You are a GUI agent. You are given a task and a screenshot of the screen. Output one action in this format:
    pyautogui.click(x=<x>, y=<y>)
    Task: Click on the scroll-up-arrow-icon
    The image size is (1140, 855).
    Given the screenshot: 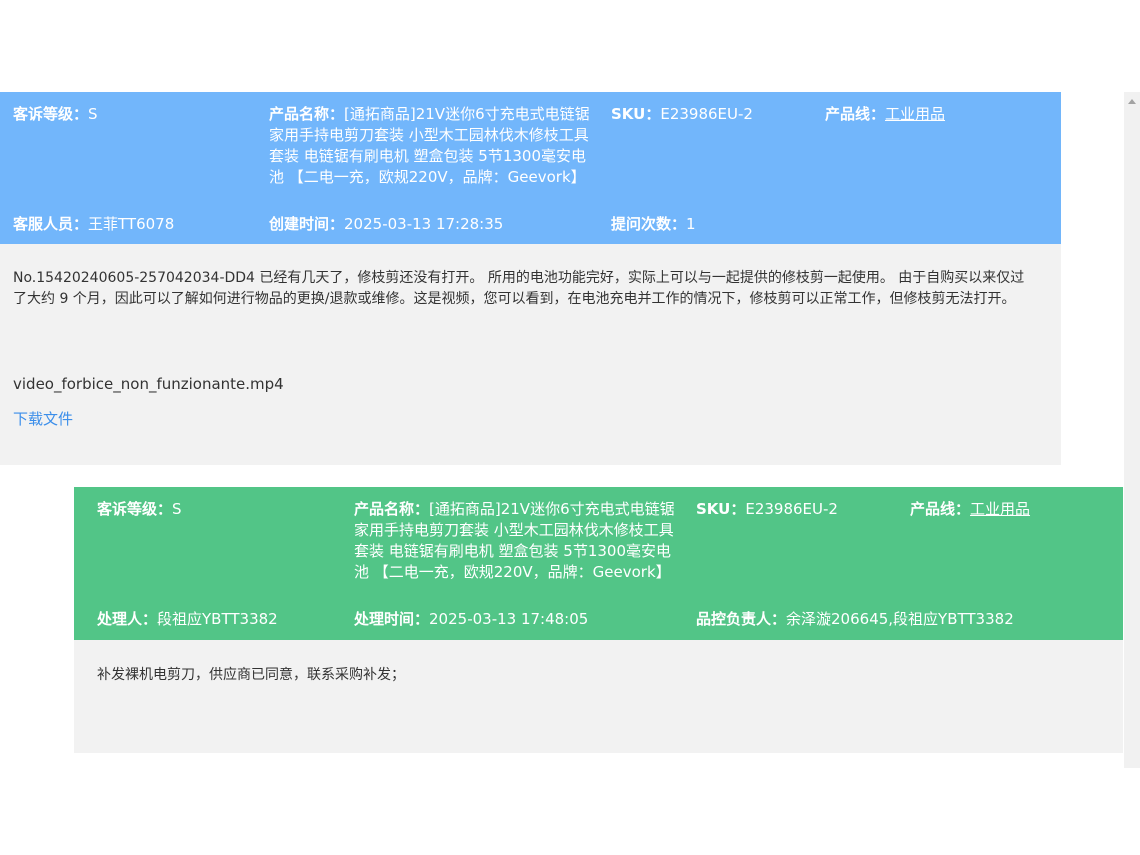 What is the action you would take?
    pyautogui.click(x=1132, y=101)
    